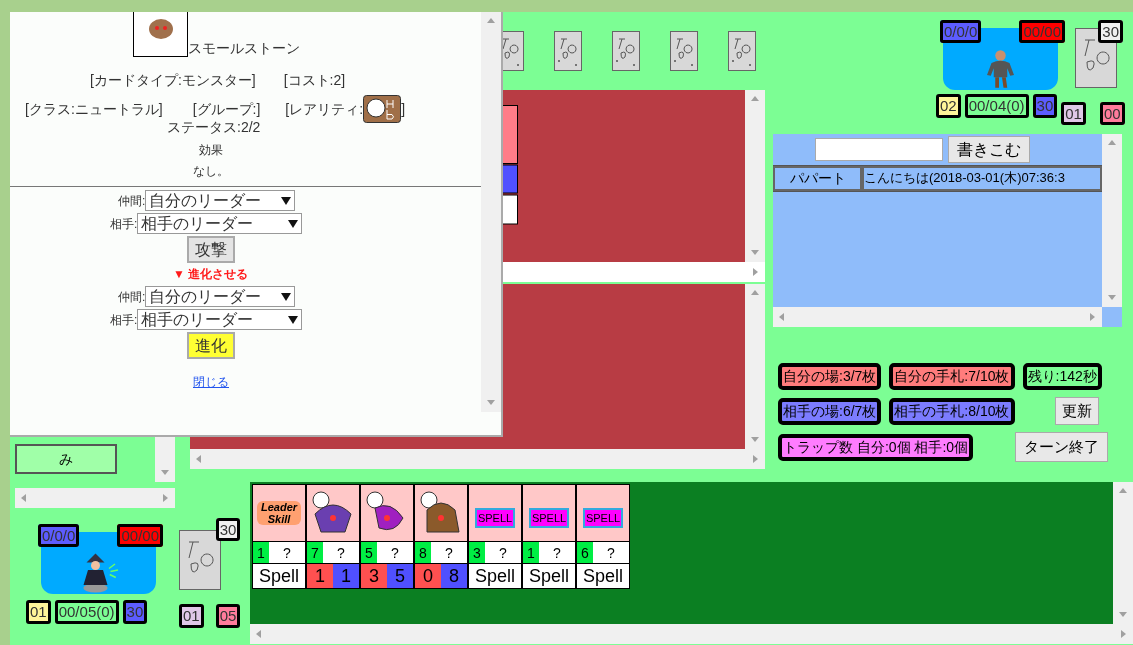 The height and width of the screenshot is (645, 1133). I want to click on hand-card: SPELL 1 ? Spell, so click(549, 536).